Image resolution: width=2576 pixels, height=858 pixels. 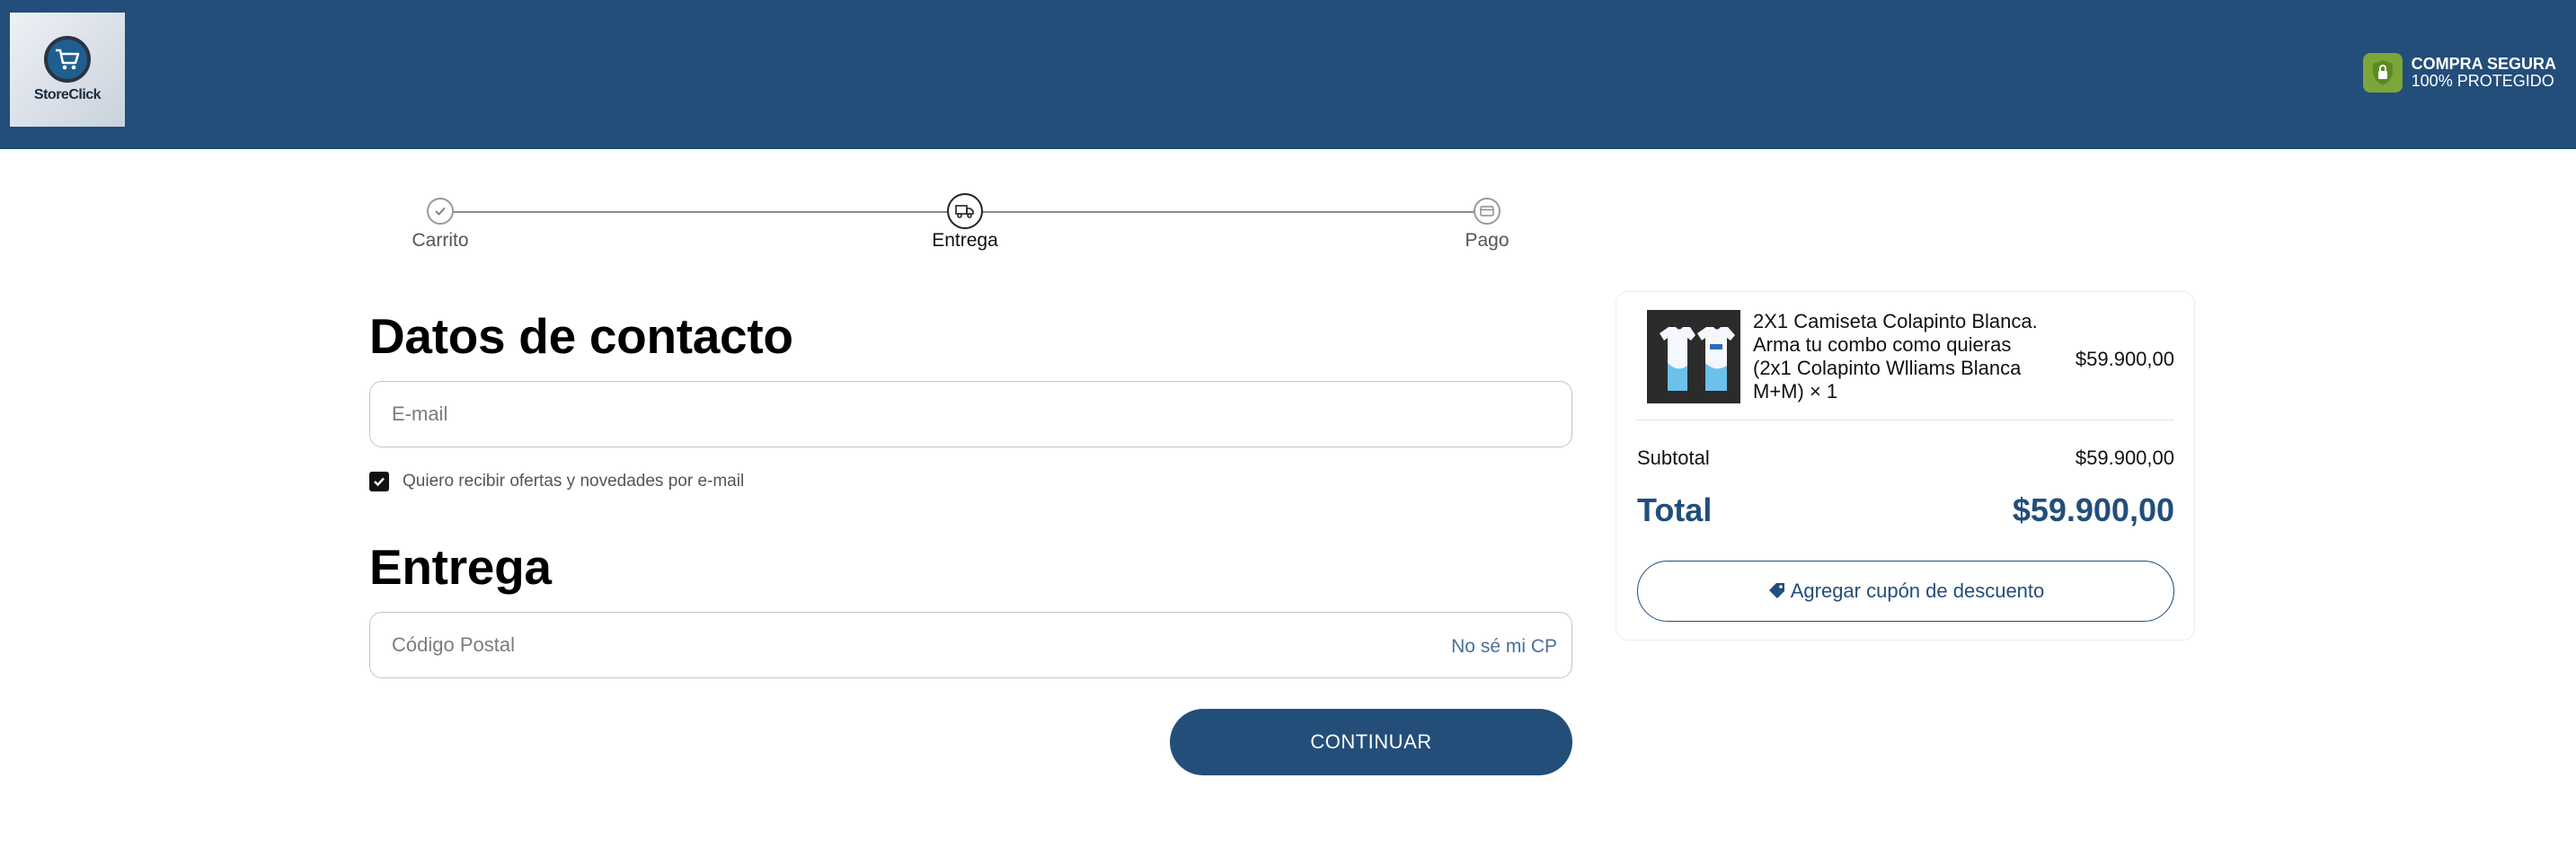 What do you see at coordinates (1693, 356) in the screenshot?
I see `product-thumbnail` at bounding box center [1693, 356].